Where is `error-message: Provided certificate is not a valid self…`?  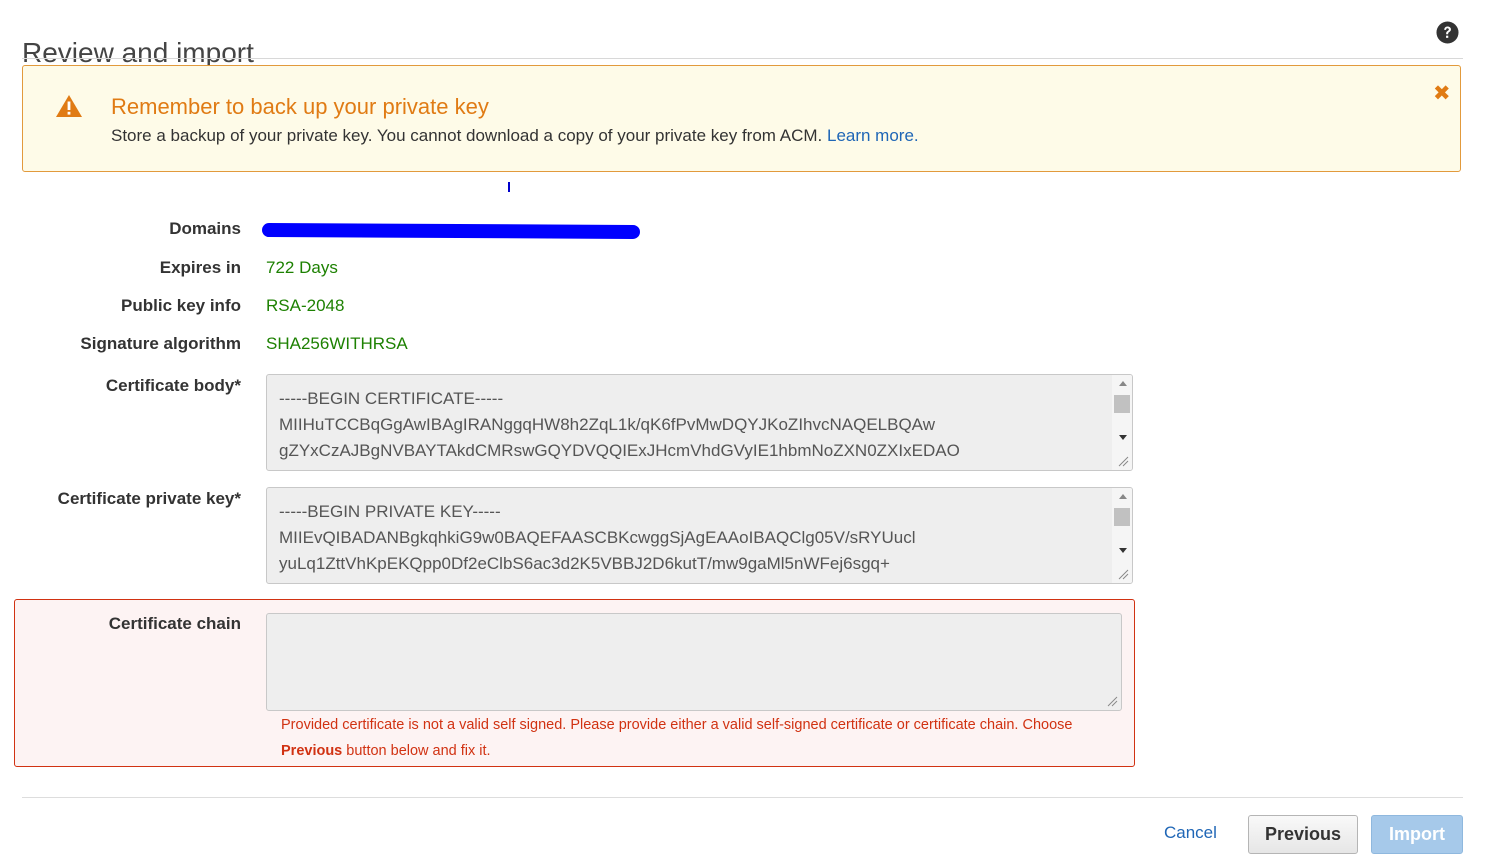
error-message: Provided certificate is not a valid self… is located at coordinates (677, 725).